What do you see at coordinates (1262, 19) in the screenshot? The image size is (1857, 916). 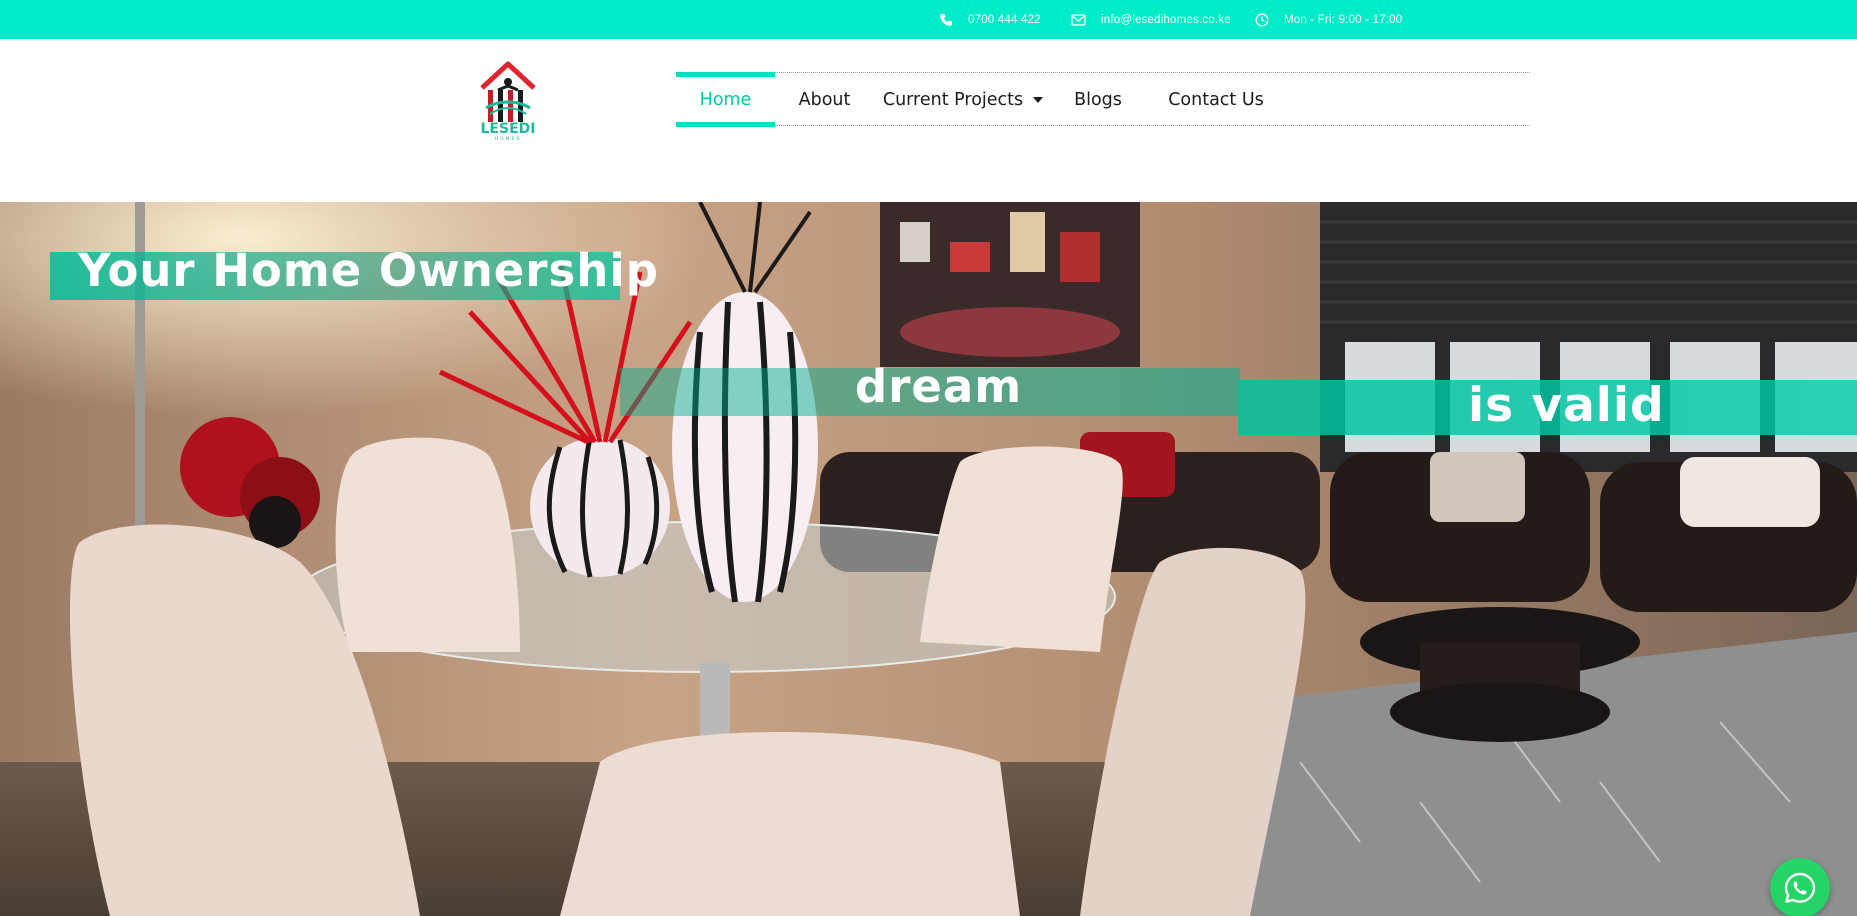 I see `clock-icon` at bounding box center [1262, 19].